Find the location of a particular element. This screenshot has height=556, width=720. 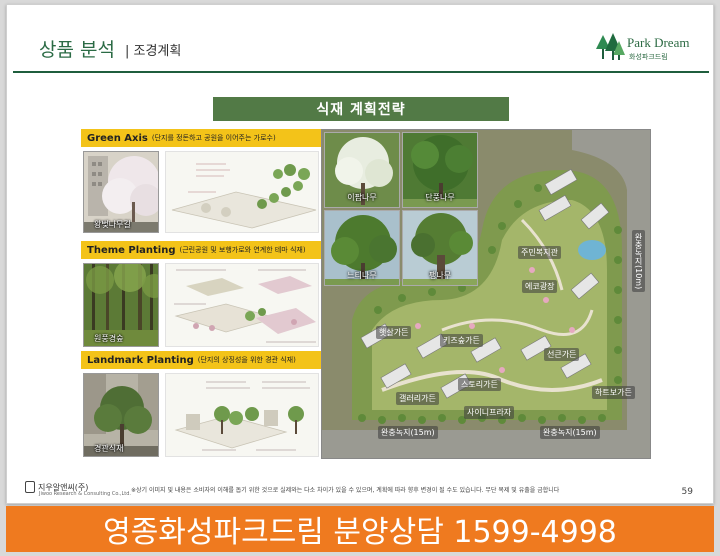

section-header-landmark-planting: Landmark Planting (단지의 상징성을 위한 경관 식재) is located at coordinates (201, 360).